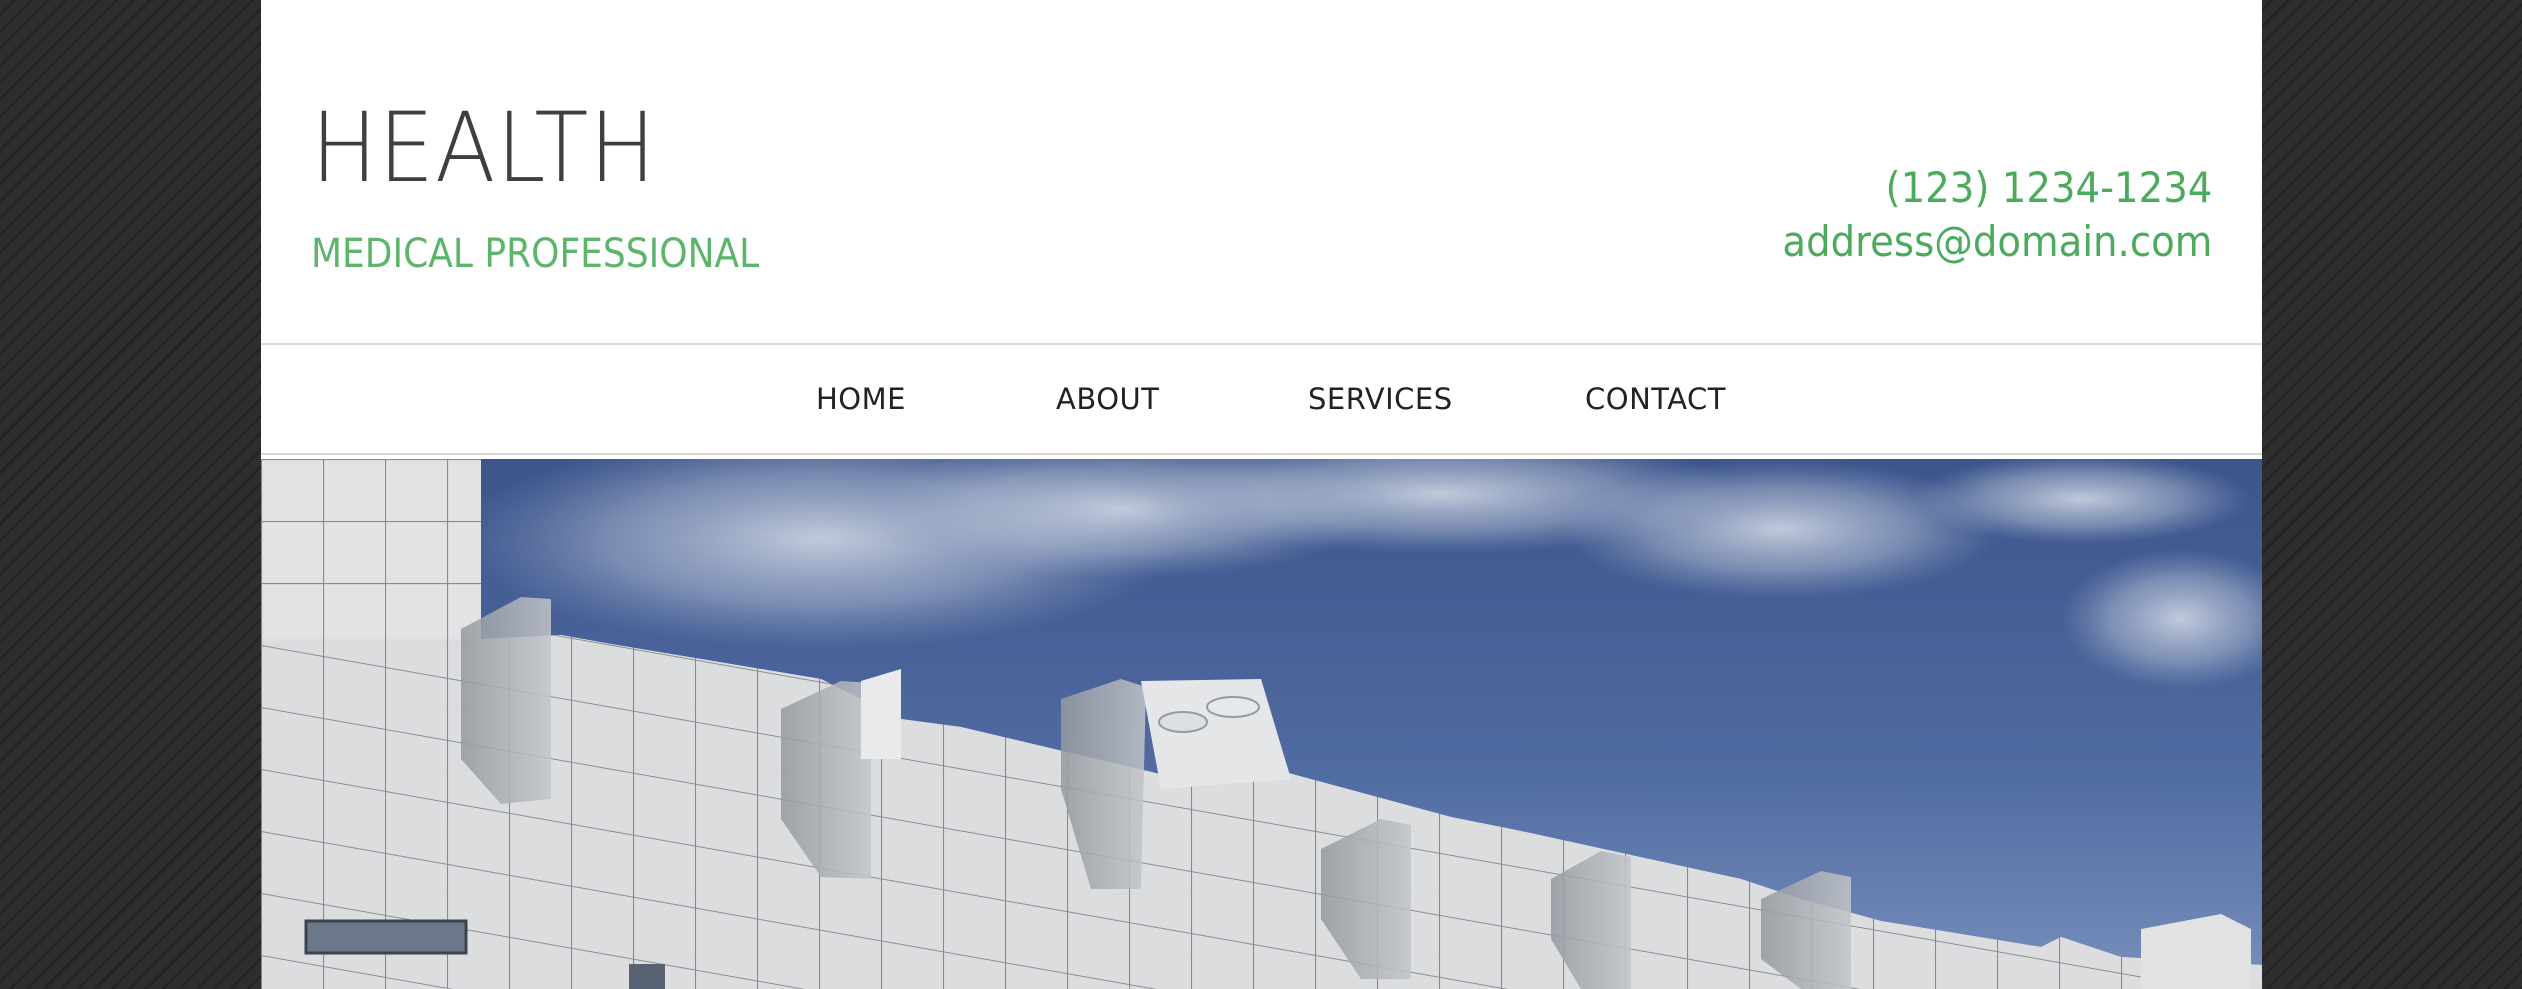 The height and width of the screenshot is (989, 2522). What do you see at coordinates (1997, 188) in the screenshot?
I see `phone-link: (123) 1234-1234` at bounding box center [1997, 188].